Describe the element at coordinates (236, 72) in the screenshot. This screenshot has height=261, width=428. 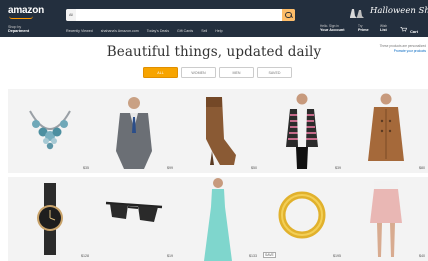
I see `tab-men: MEN` at that location.